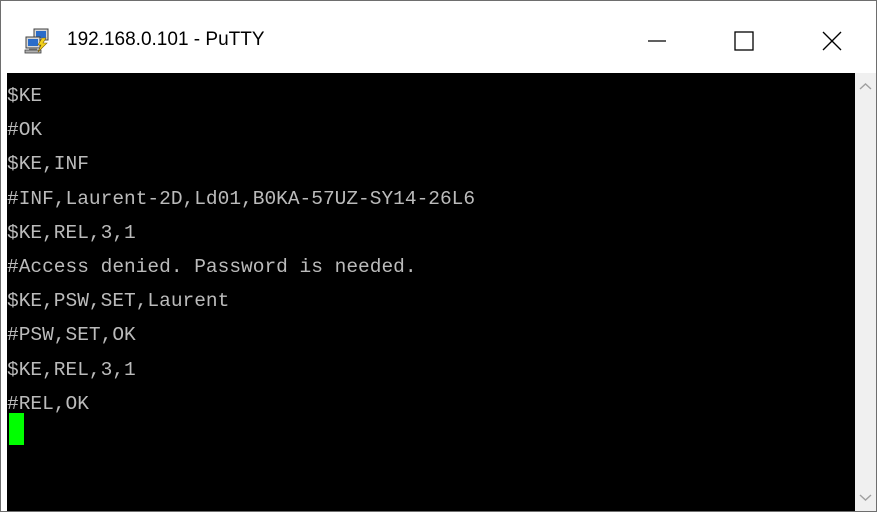 This screenshot has width=877, height=512. Describe the element at coordinates (118, 301) in the screenshot. I see `terminal-line: $KE,PSW,SET,Laurent` at that location.